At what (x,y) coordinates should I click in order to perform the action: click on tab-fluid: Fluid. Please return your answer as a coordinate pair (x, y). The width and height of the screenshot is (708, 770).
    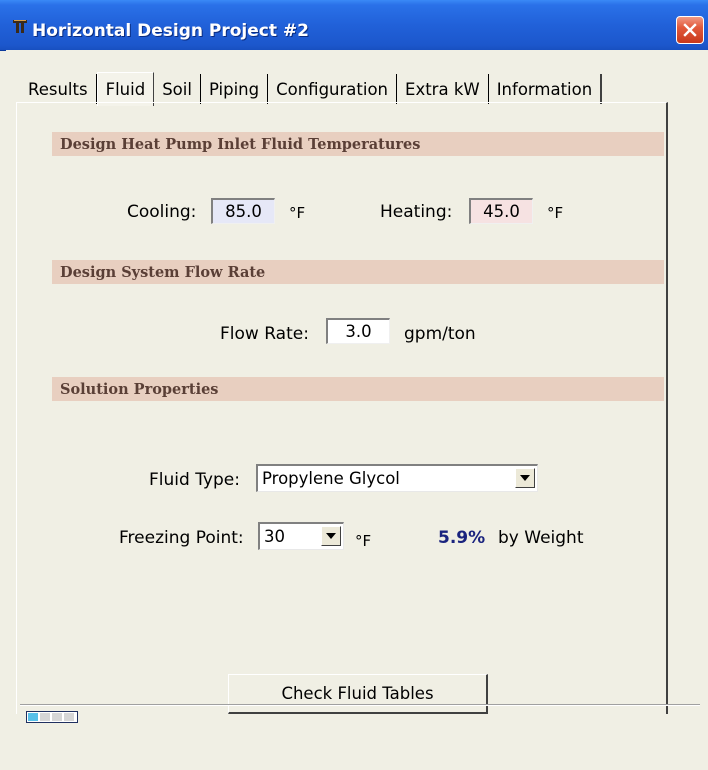
    Looking at the image, I should click on (125, 89).